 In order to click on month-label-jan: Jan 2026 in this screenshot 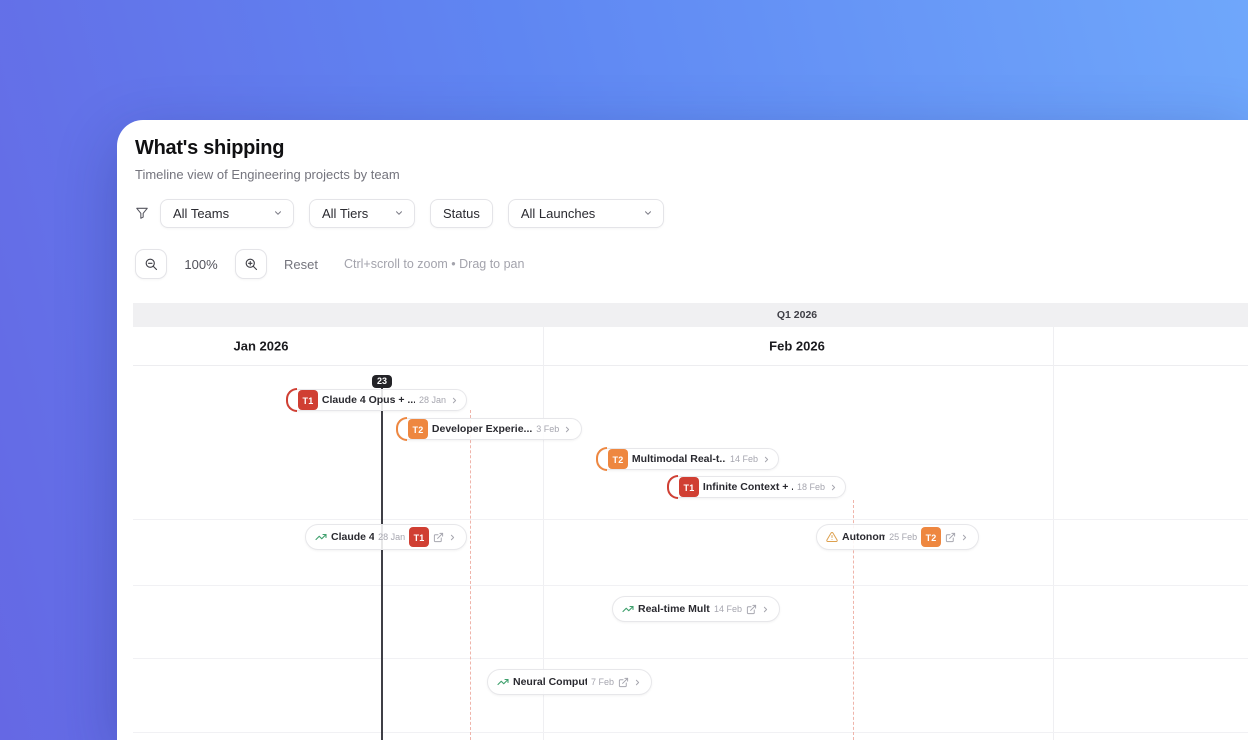, I will do `click(261, 346)`.